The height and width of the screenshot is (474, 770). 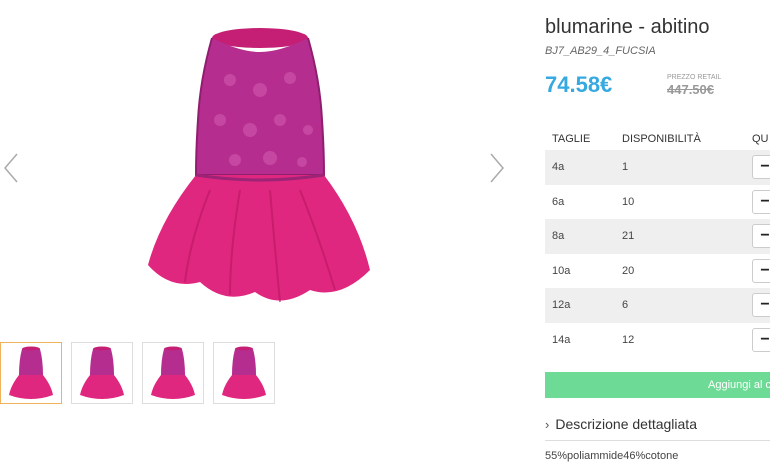 I want to click on product-sku: BJ7_AB29_4_FUCSIA, so click(x=600, y=51).